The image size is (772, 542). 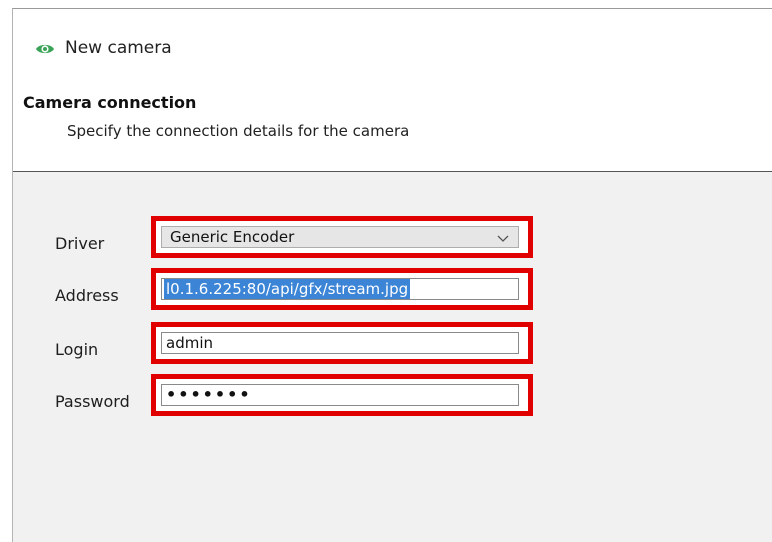 What do you see at coordinates (189, 343) in the screenshot?
I see `login-value: admin` at bounding box center [189, 343].